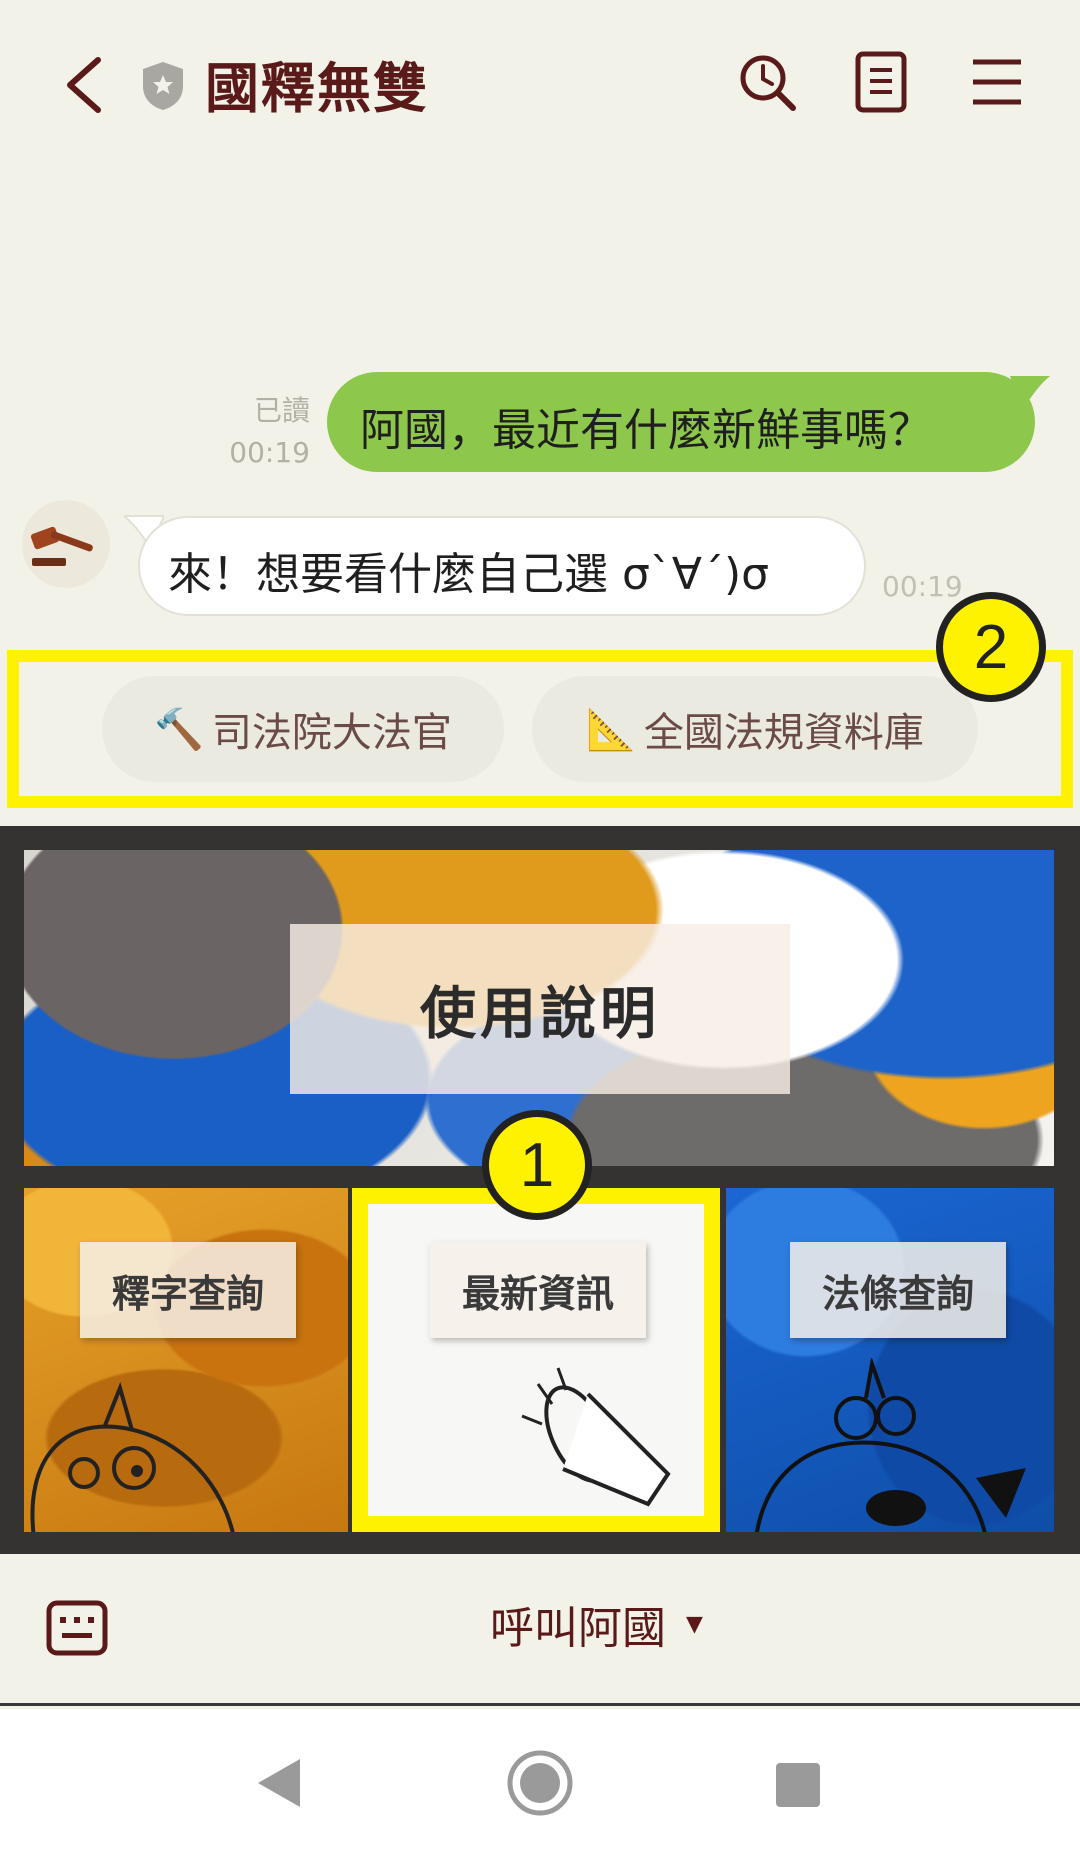 Image resolution: width=1080 pixels, height=1850 pixels. Describe the element at coordinates (767, 82) in the screenshot. I see `search-history-icon` at that location.